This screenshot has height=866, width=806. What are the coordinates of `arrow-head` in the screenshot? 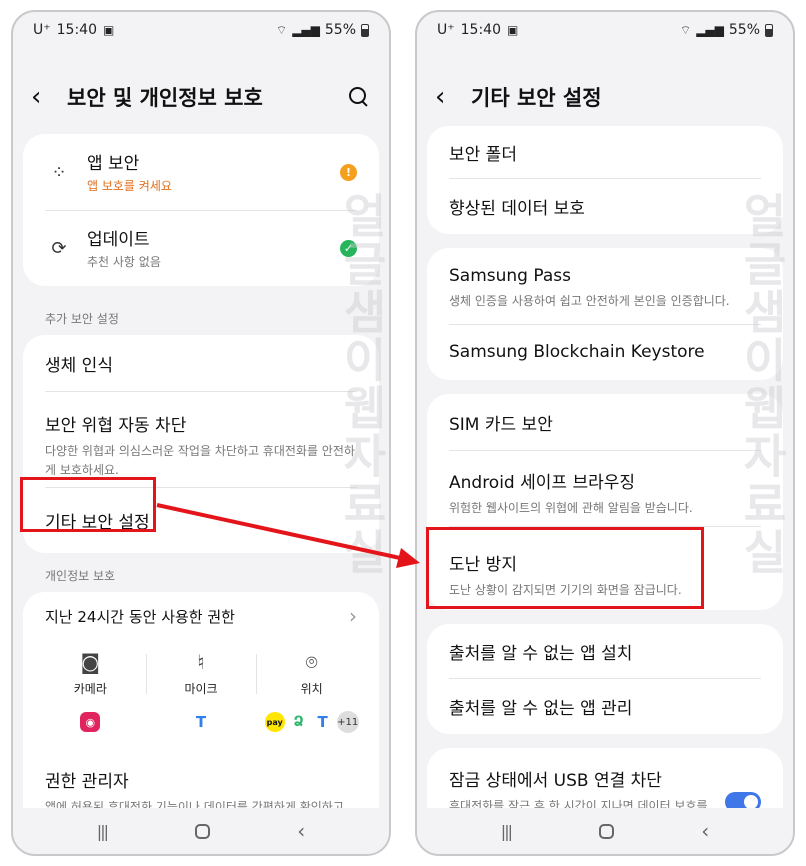 It's located at (408, 558).